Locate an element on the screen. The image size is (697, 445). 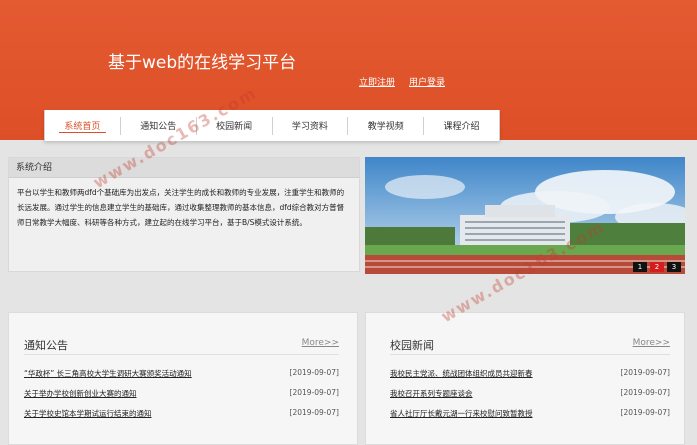
list-item: 我校召开系列专题座谈会 [2019-09-07] is located at coordinates (530, 398).